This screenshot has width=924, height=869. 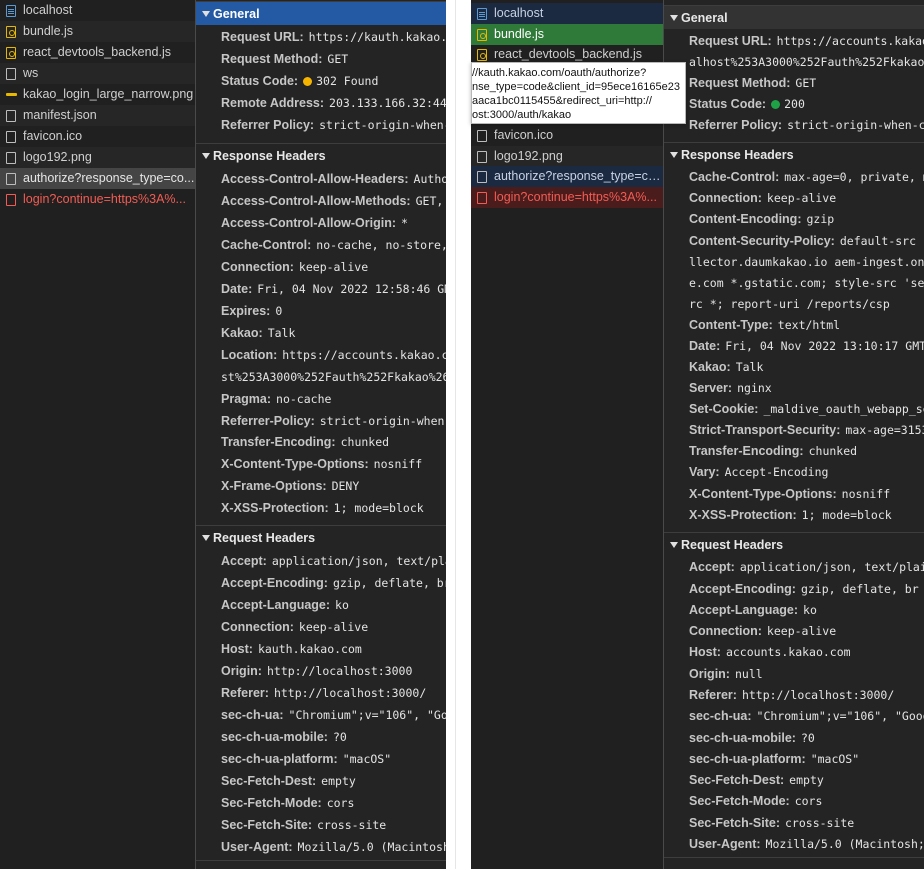 I want to click on header-value: empty, so click(x=338, y=781).